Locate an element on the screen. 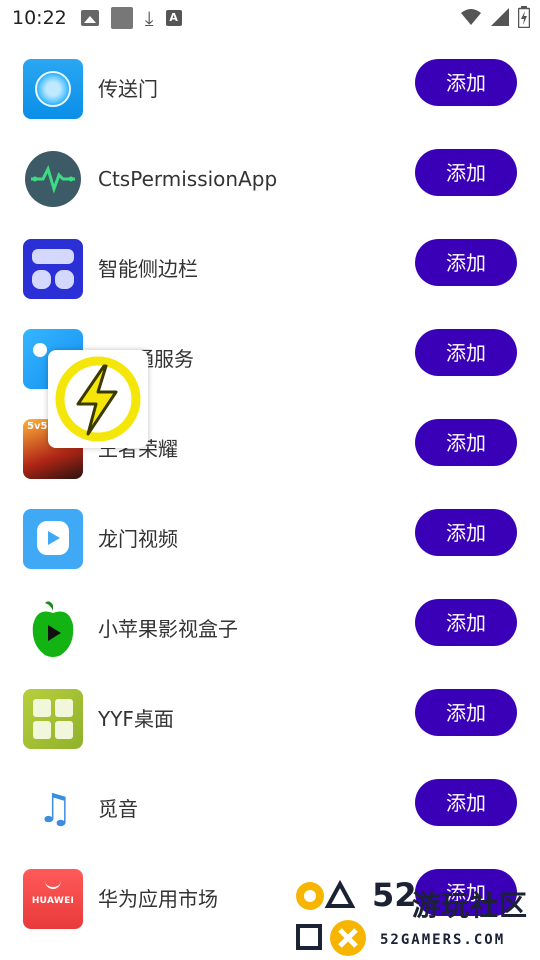 This screenshot has height=960, width=540. notification-icons: ⤓ A is located at coordinates (131, 18).